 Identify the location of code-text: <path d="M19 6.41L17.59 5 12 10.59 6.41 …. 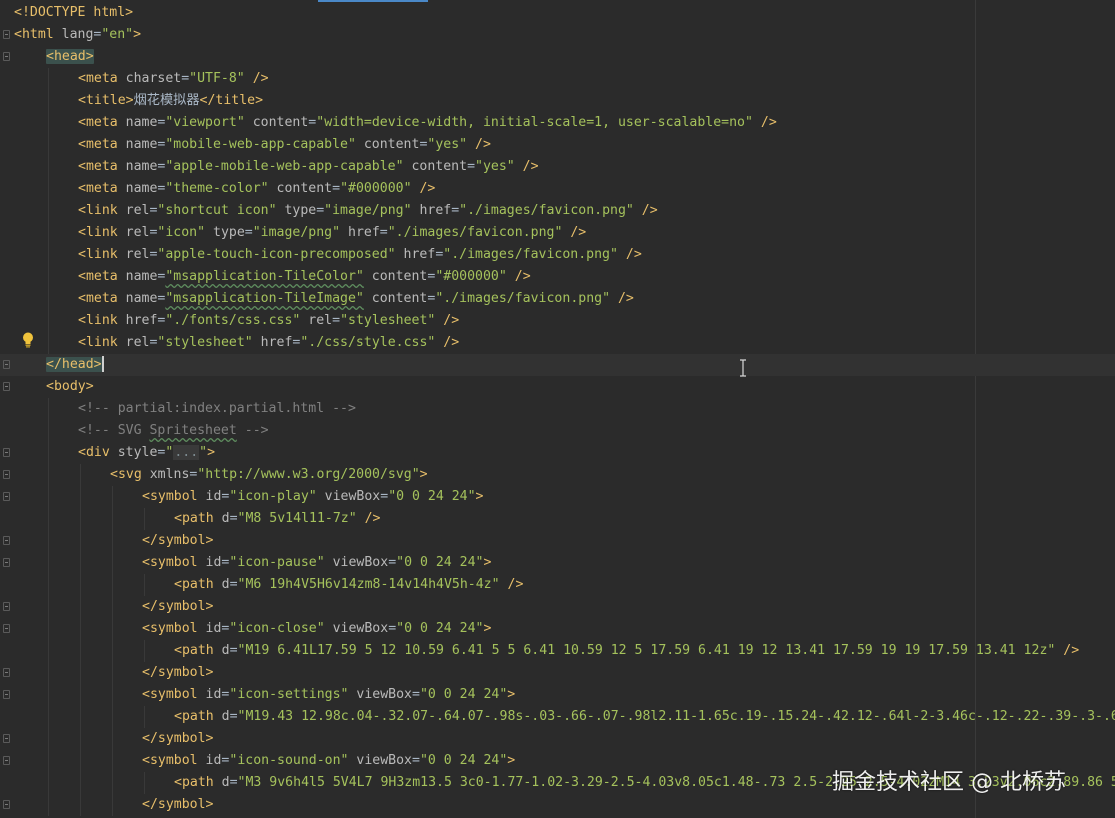
(626, 651).